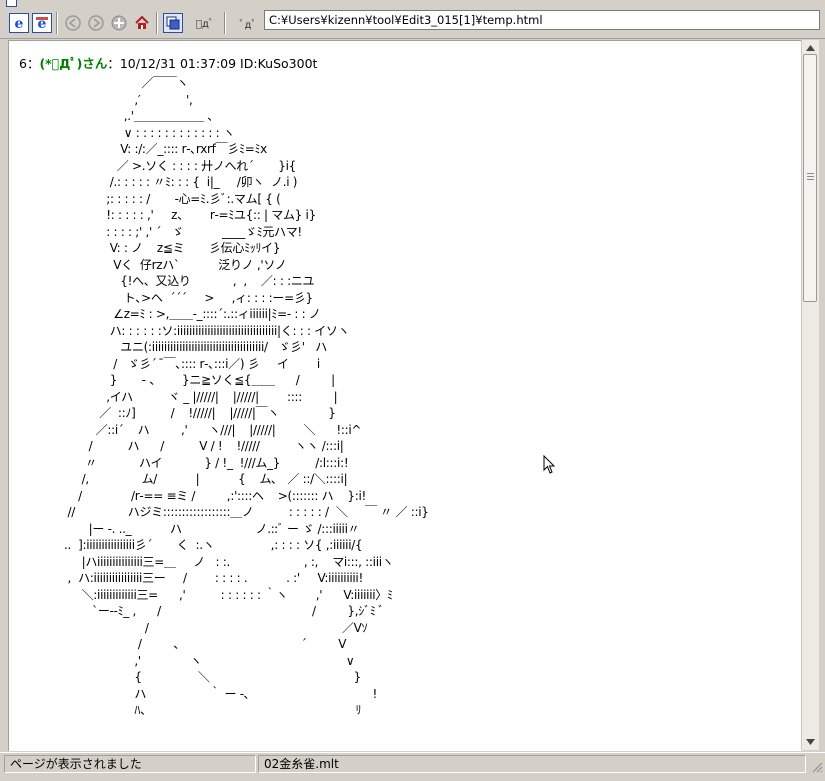 The image size is (825, 781). What do you see at coordinates (817, 767) in the screenshot?
I see `resize-grip-icon` at bounding box center [817, 767].